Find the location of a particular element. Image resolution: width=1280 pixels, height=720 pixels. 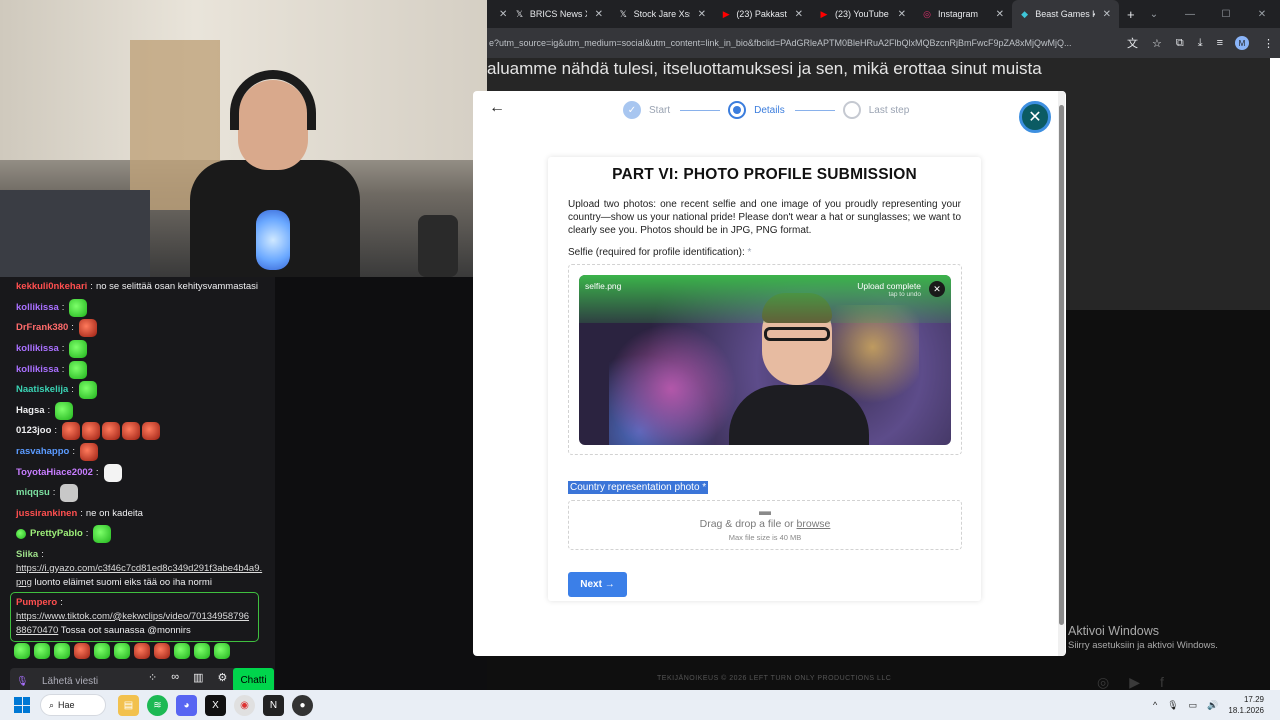

preview-glasses is located at coordinates (797, 334).